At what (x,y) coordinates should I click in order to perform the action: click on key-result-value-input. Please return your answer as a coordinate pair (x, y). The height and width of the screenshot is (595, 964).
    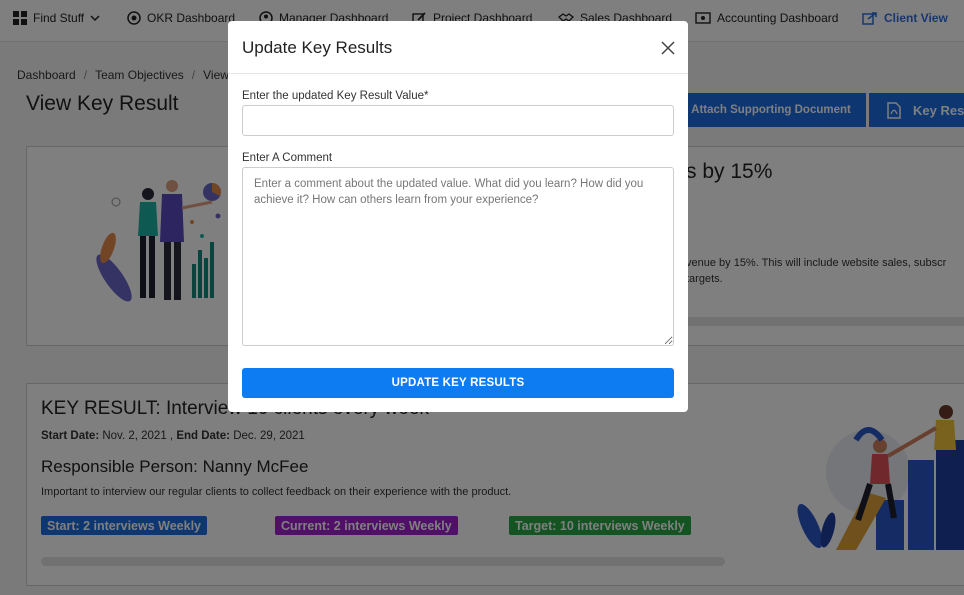
    Looking at the image, I should click on (458, 120).